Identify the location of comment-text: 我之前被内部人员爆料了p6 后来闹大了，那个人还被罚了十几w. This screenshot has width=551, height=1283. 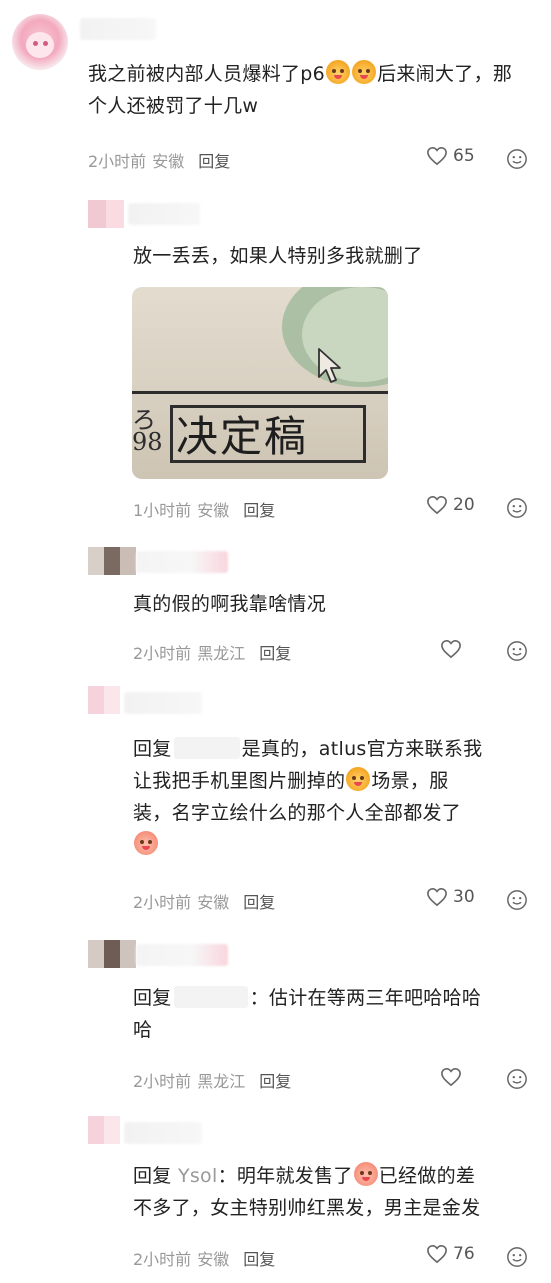
(303, 90).